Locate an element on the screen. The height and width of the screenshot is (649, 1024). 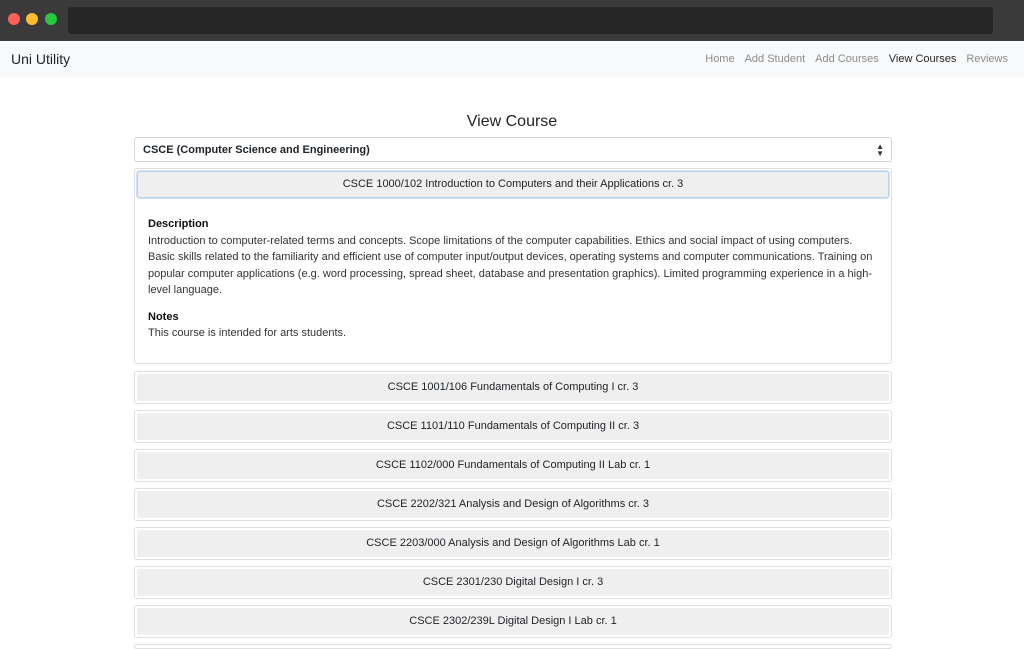
address-bar is located at coordinates (530, 20).